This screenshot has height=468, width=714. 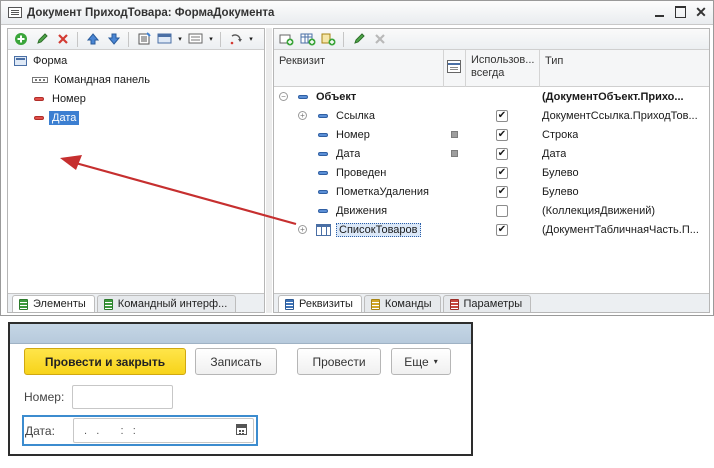 I want to click on add-column-icon, so click(x=328, y=39).